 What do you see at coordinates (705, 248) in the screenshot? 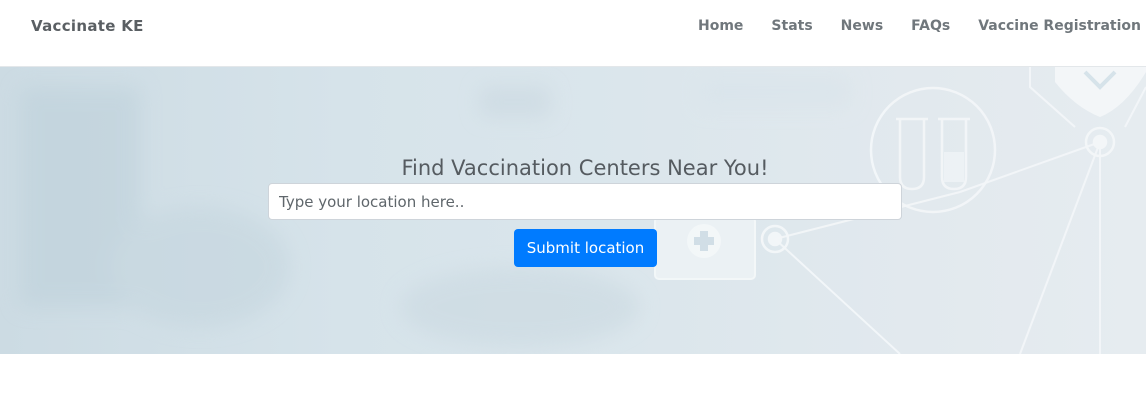
I see `first-aid-kit-icon` at bounding box center [705, 248].